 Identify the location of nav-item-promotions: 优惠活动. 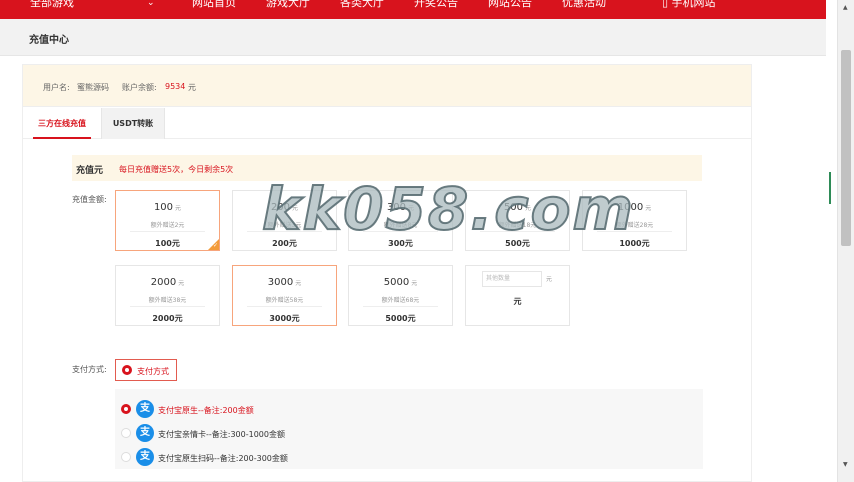
(584, 5).